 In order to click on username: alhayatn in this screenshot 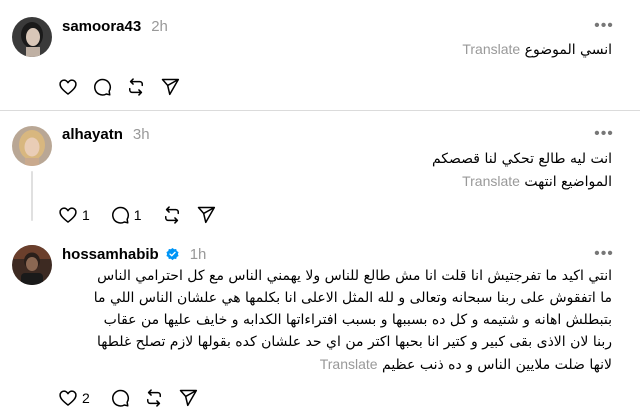, I will do `click(92, 134)`.